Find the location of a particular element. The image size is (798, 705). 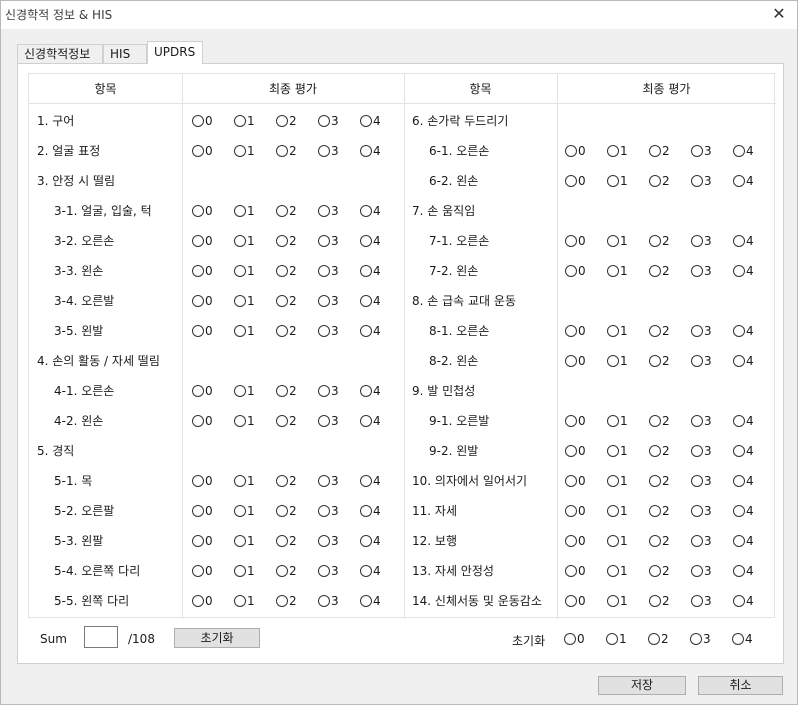

sum-input is located at coordinates (101, 637).